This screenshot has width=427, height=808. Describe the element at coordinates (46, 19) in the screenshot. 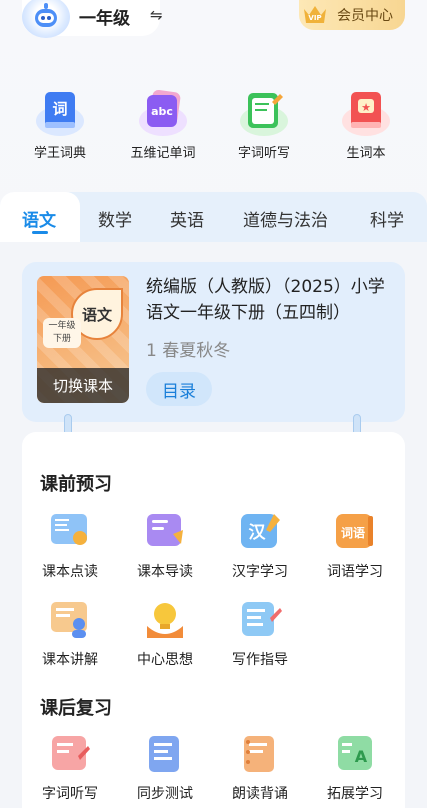

I see `robot-avatar-icon` at that location.